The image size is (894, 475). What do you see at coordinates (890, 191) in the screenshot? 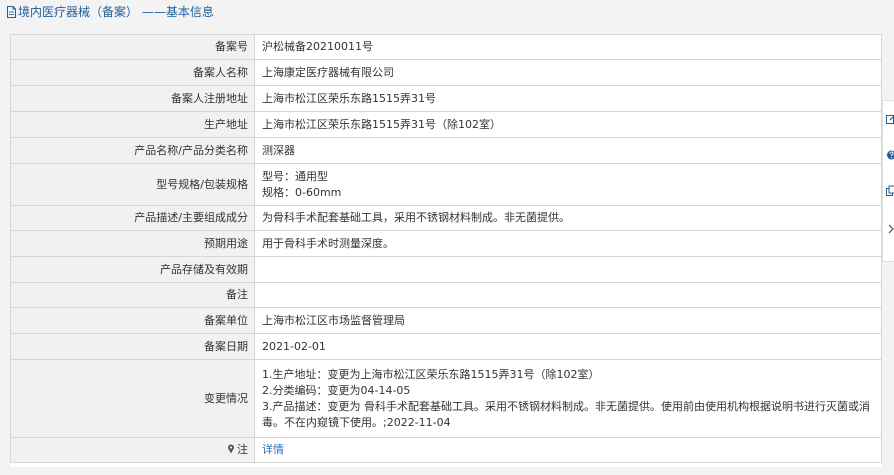
I see `copy-icon` at bounding box center [890, 191].